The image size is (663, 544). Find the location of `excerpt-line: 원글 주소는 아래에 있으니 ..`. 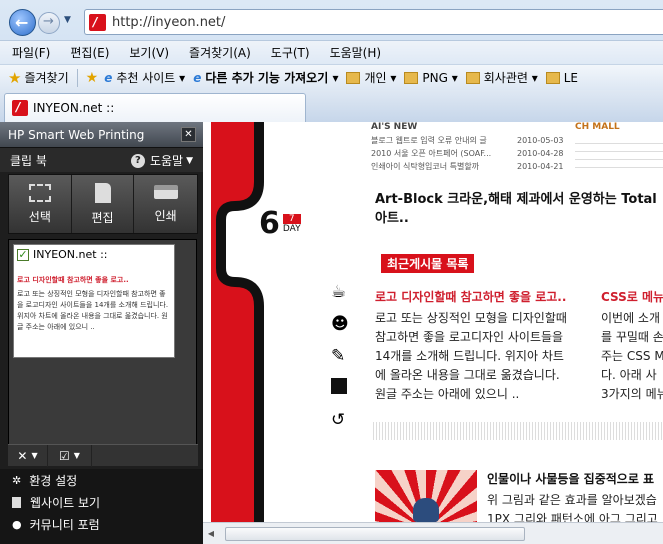

excerpt-line: 원글 주소는 아래에 있으니 .. is located at coordinates (447, 394).